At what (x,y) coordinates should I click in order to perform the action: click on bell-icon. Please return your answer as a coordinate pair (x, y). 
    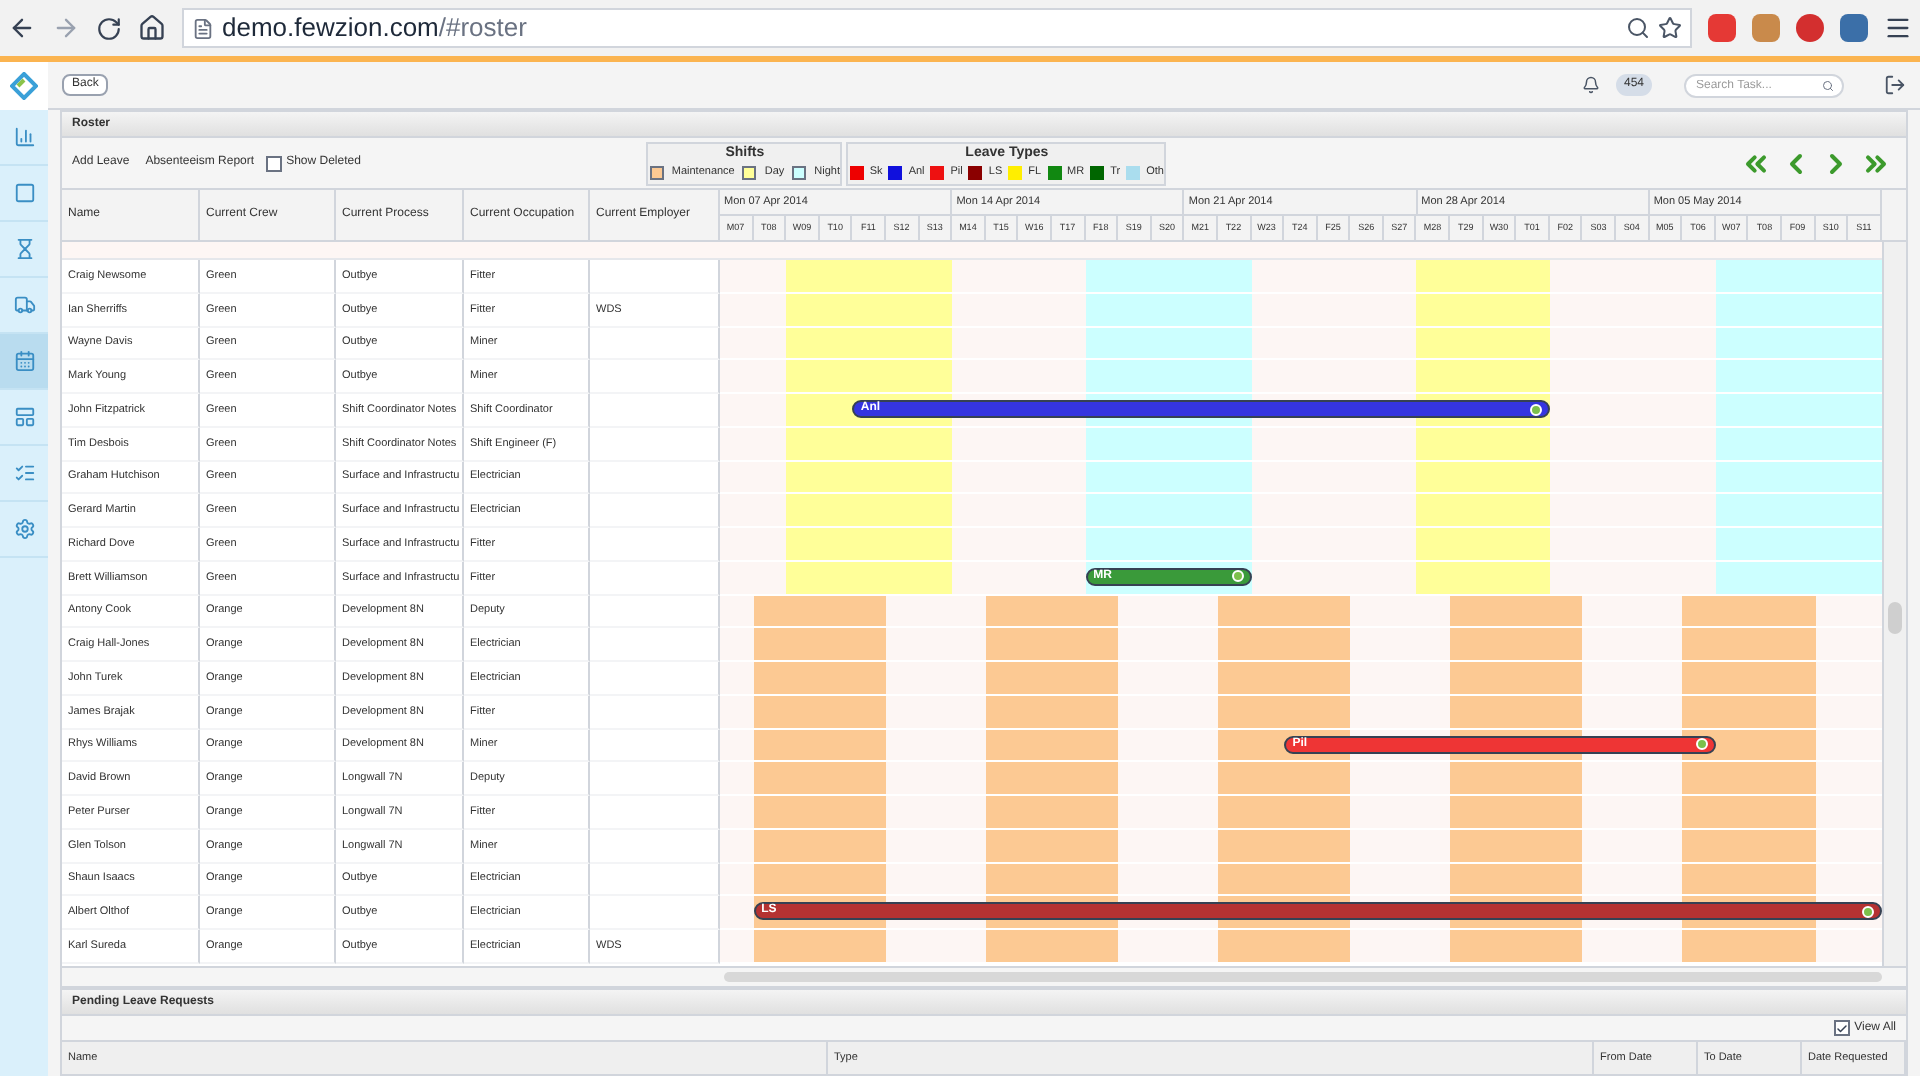
    Looking at the image, I should click on (1590, 85).